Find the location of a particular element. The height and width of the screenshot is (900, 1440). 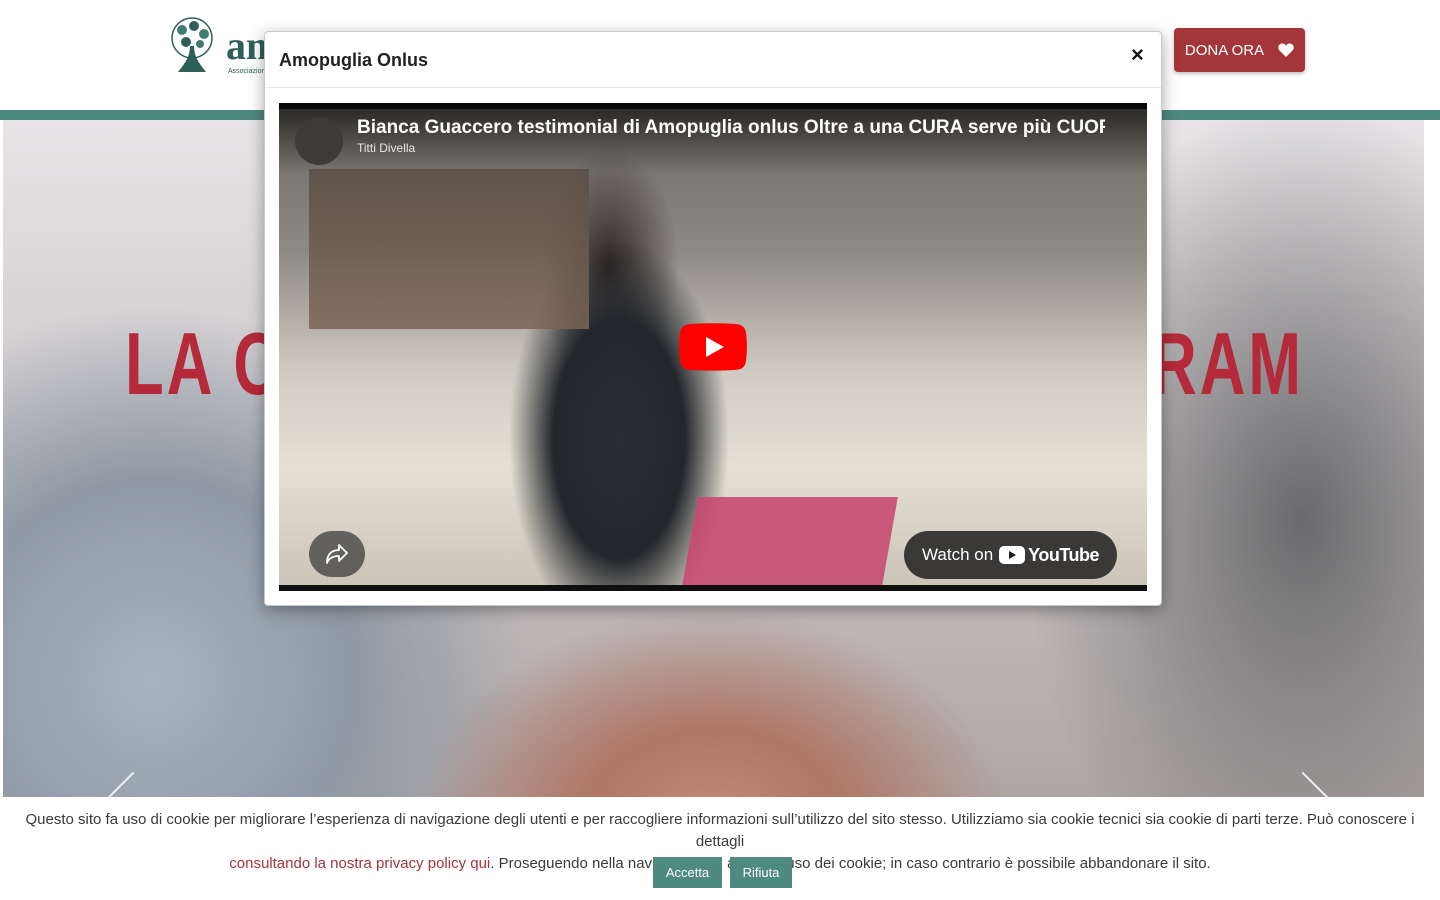

hero-headline-right: RAM is located at coordinates (1227, 363).